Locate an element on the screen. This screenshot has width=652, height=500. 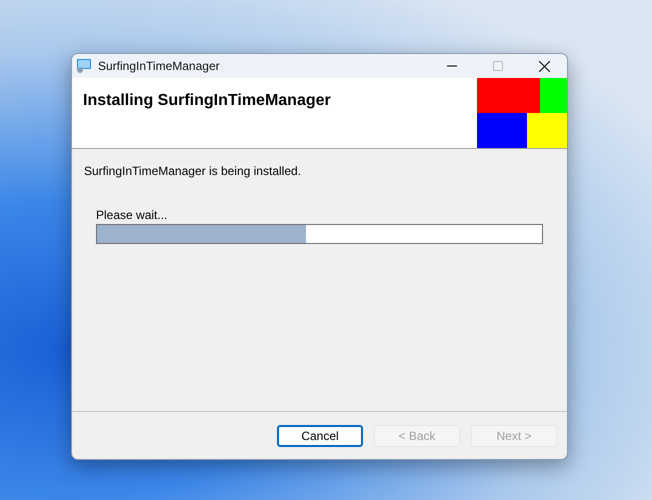
status-text: SurfingInTimeManager is being installed. is located at coordinates (193, 171).